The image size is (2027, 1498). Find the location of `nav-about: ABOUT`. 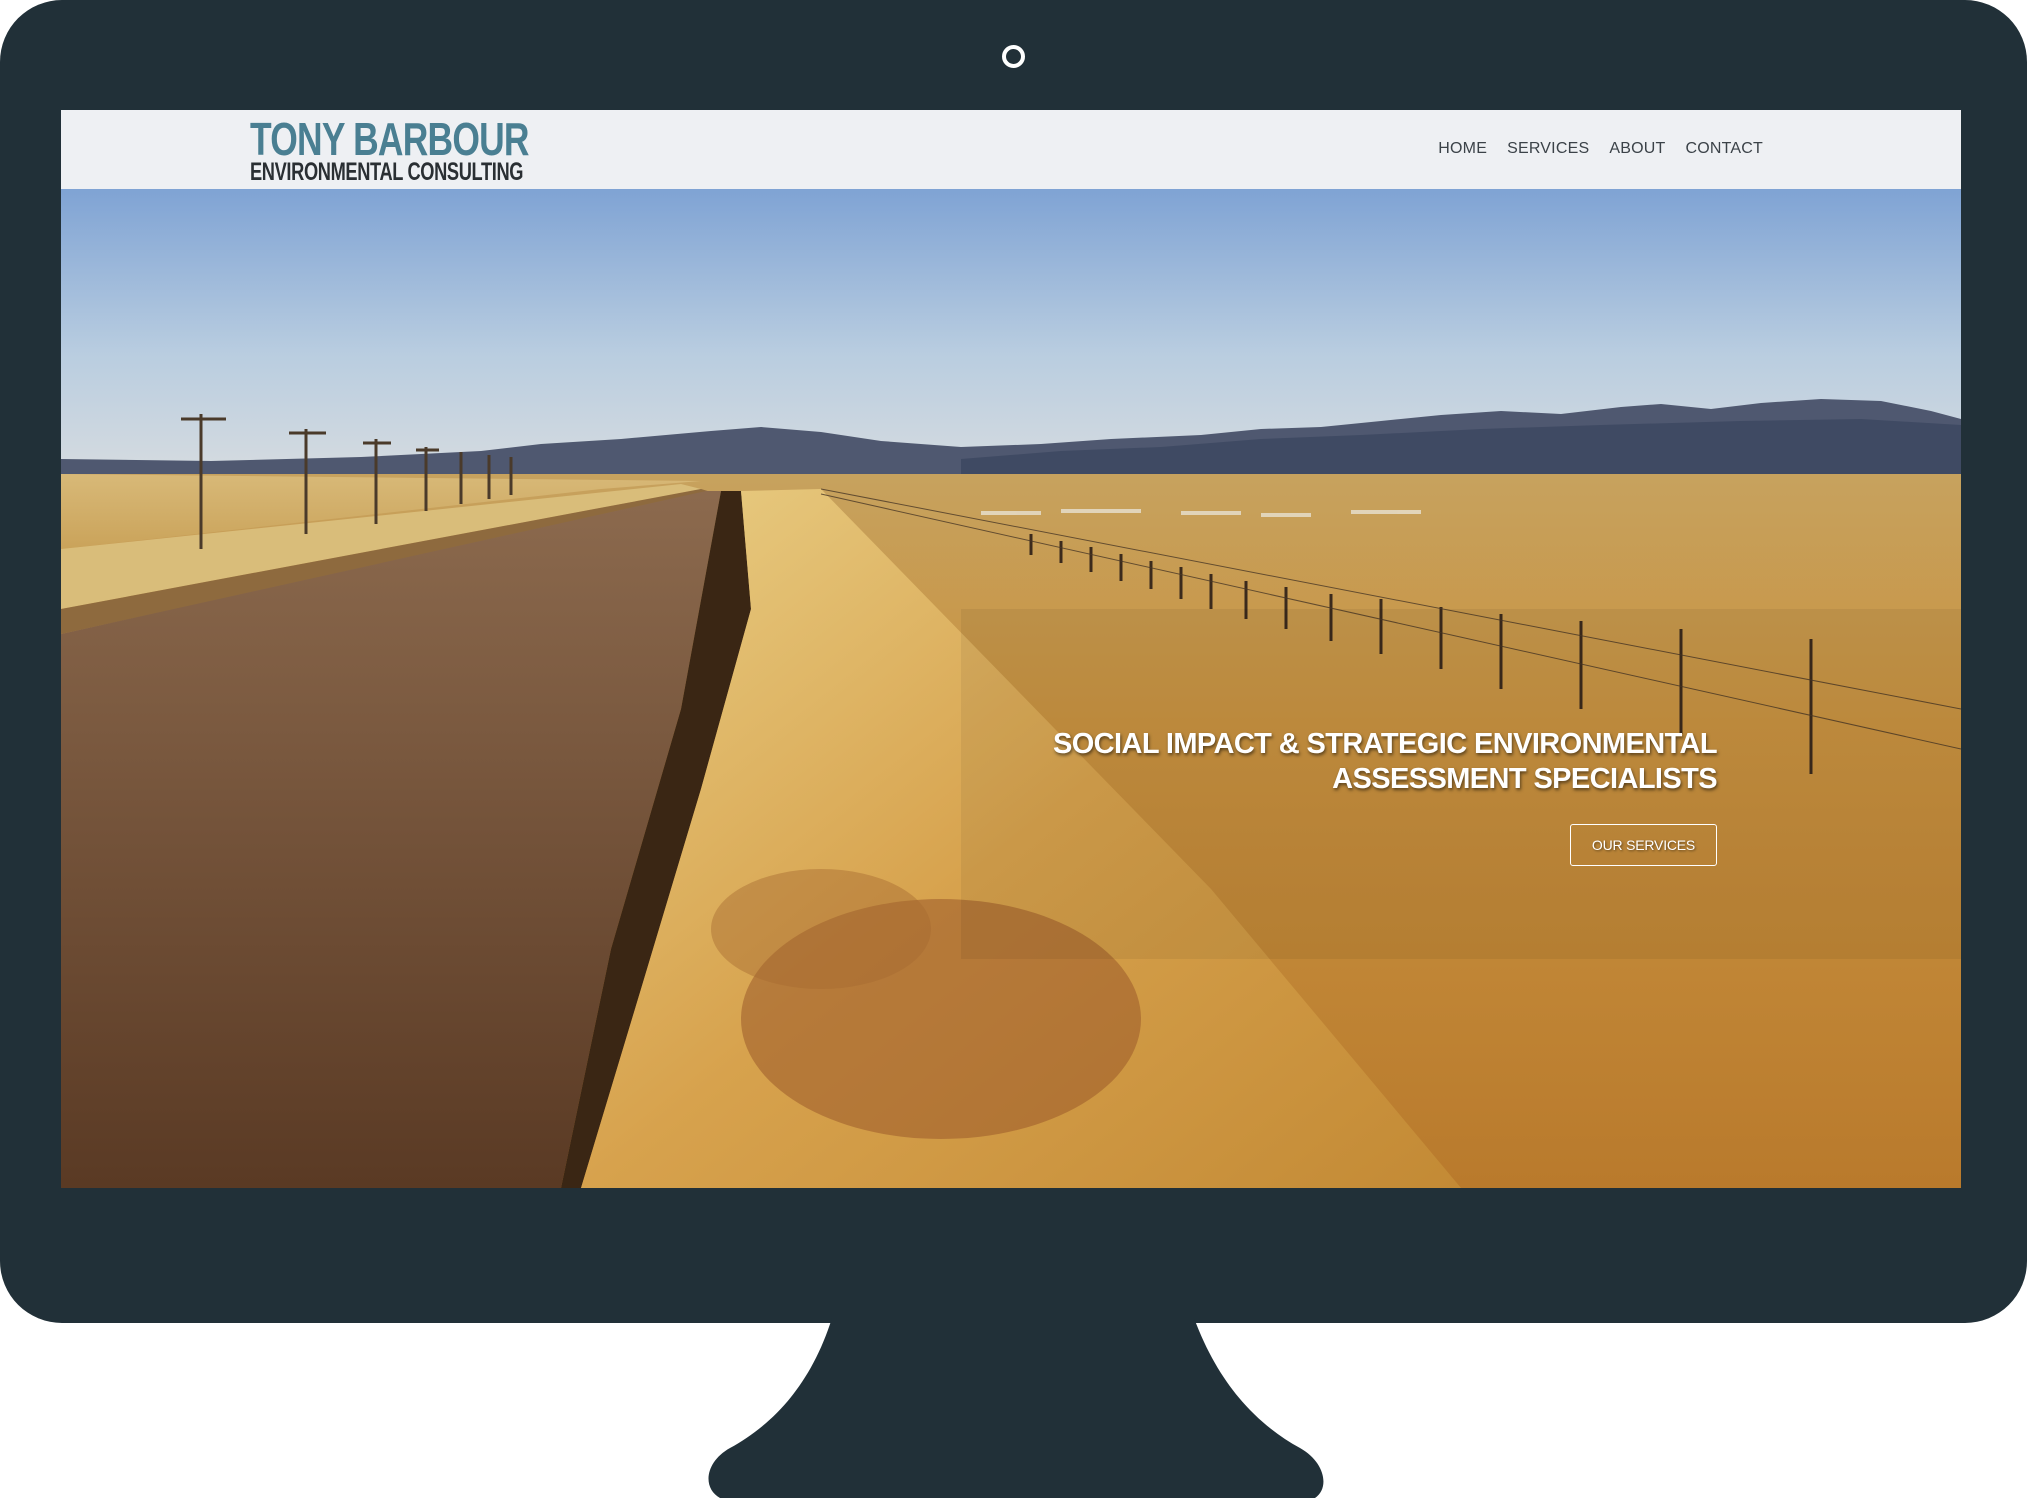

nav-about: ABOUT is located at coordinates (1637, 149).